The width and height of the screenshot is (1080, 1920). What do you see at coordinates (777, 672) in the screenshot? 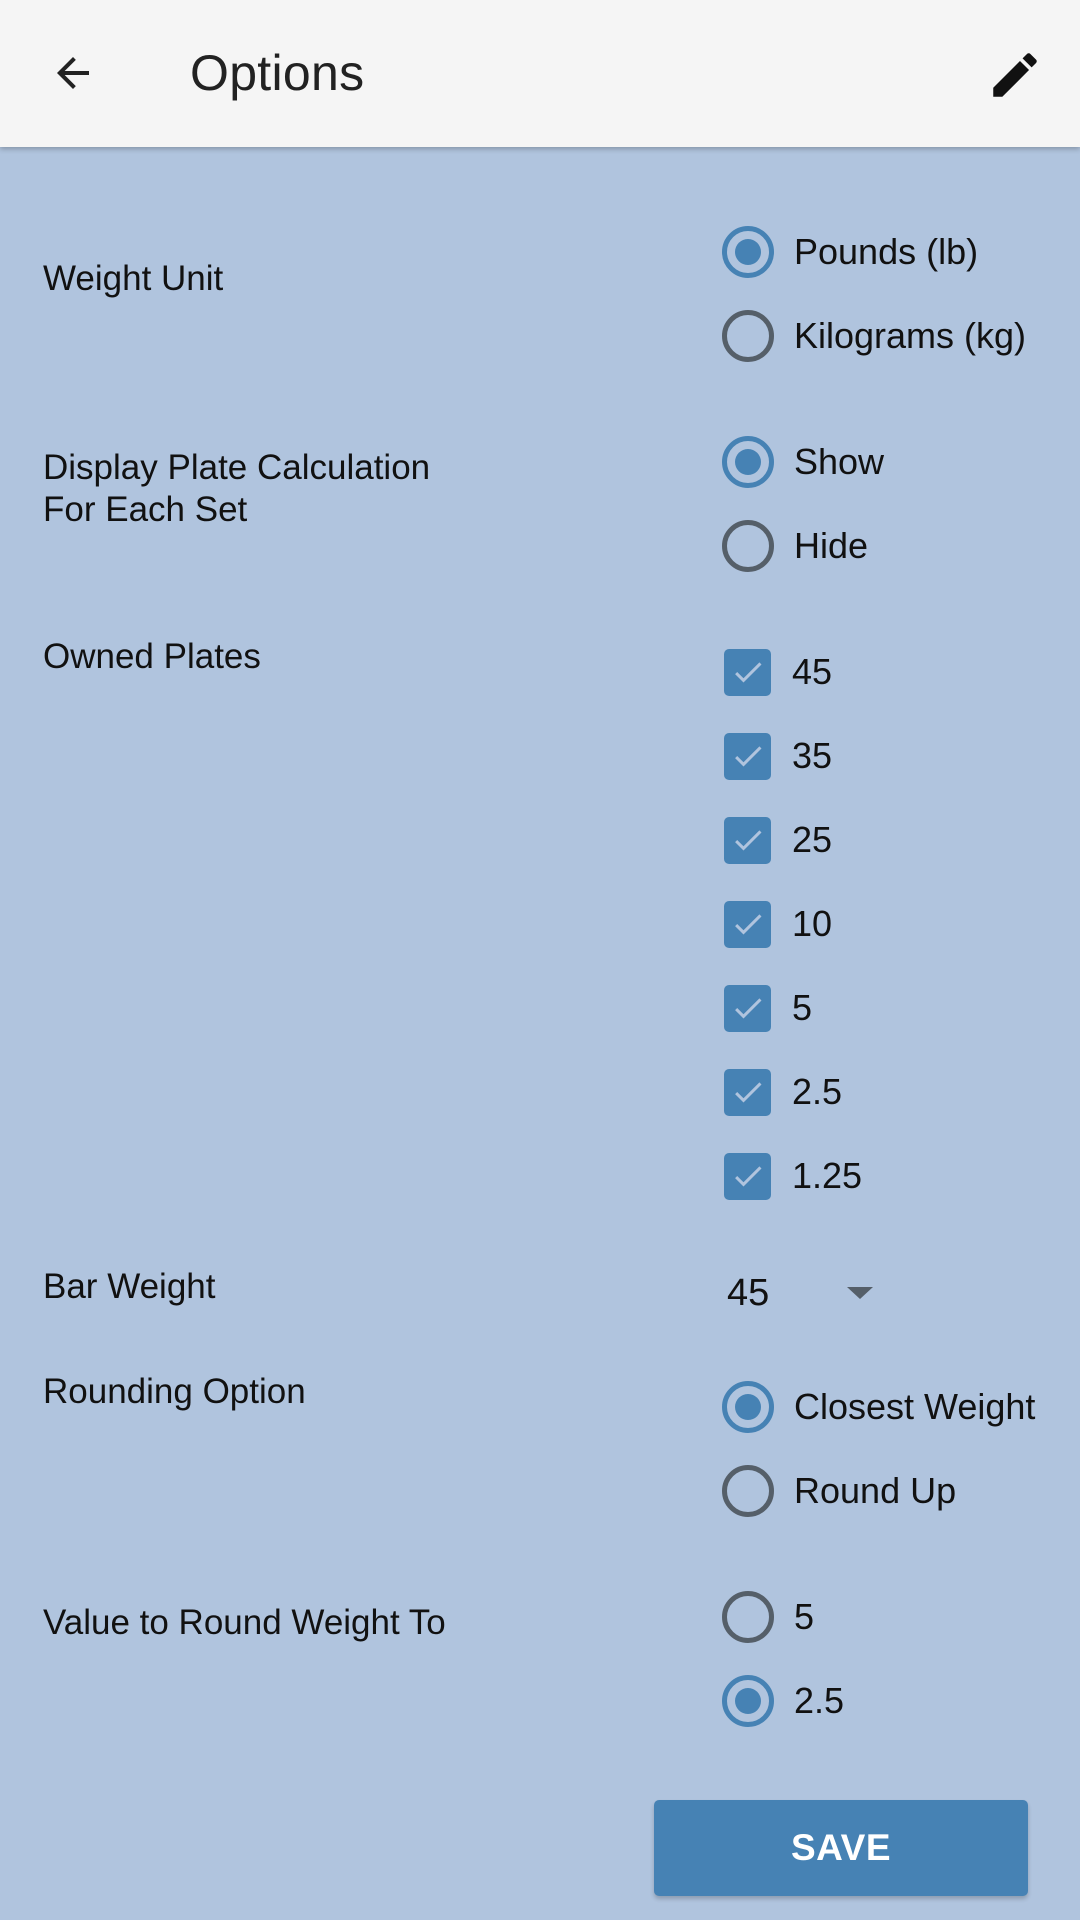
I see `plate-checkbox: 45` at bounding box center [777, 672].